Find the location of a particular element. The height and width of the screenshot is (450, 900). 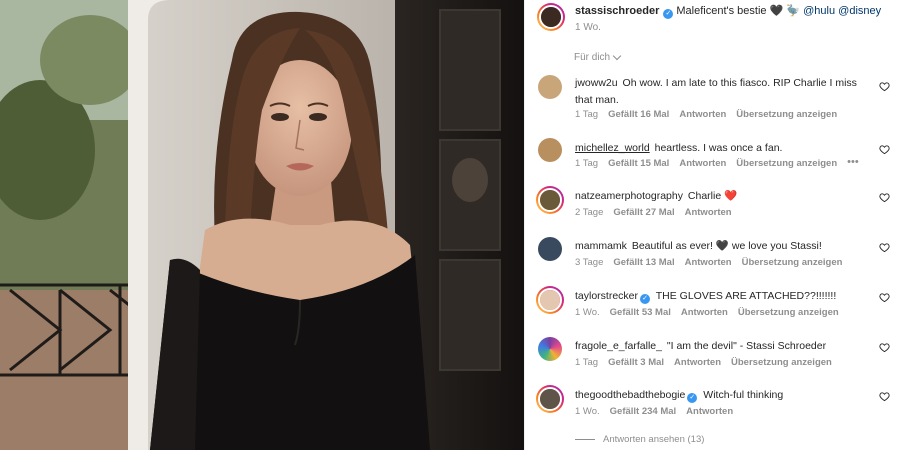

comment-likes: Gefällt 13 Mal is located at coordinates (643, 262).